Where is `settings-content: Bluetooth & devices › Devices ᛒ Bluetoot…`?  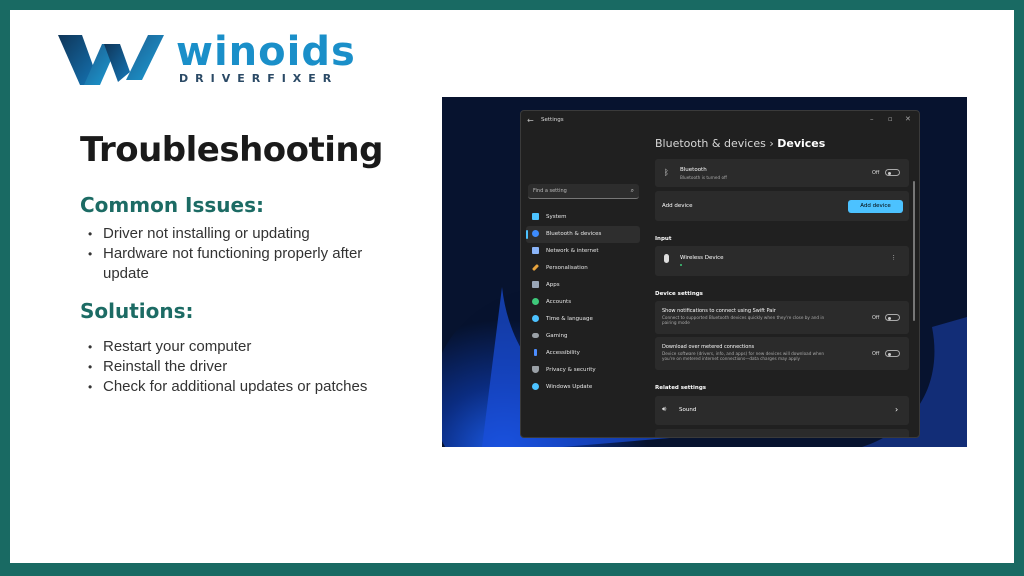
settings-content: Bluetooth & devices › Devices ᛒ Bluetoot… is located at coordinates (783, 274).